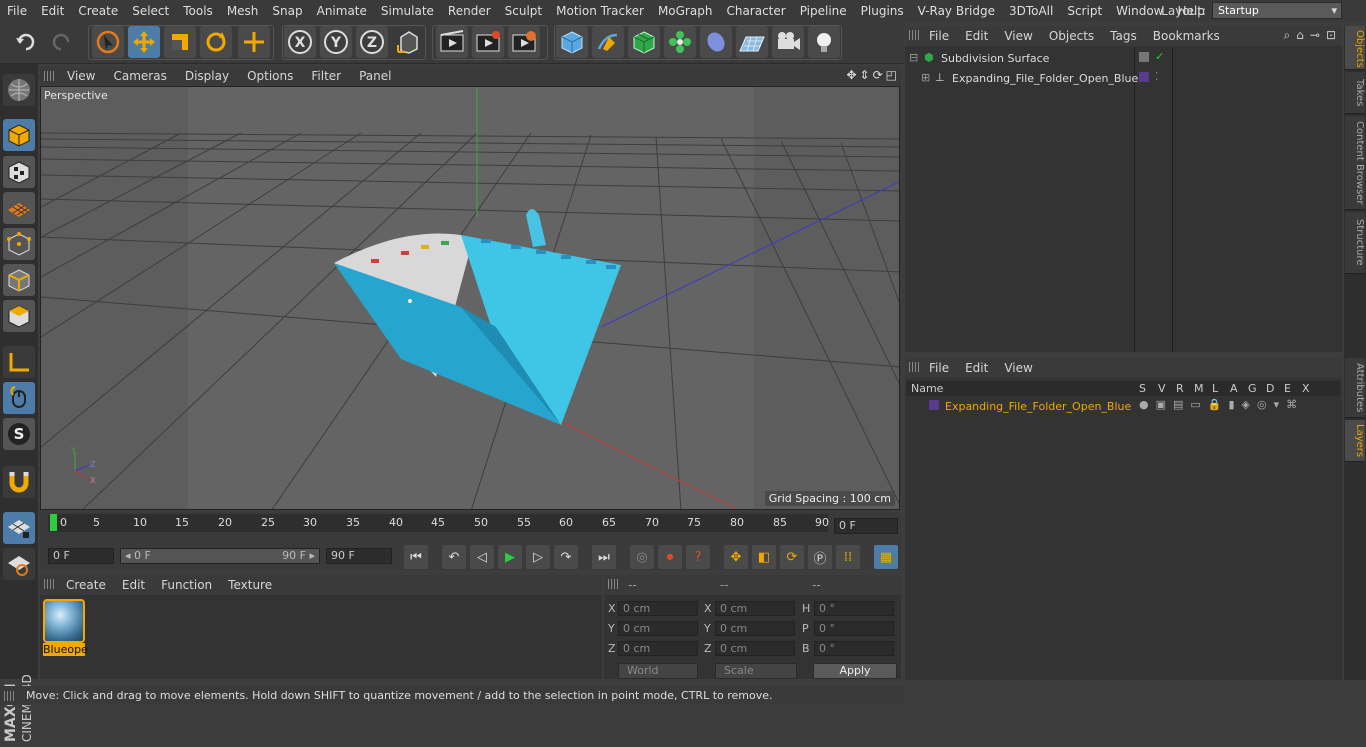 Image resolution: width=1366 pixels, height=747 pixels. What do you see at coordinates (644, 42) in the screenshot?
I see `subdivision-surface-icon` at bounding box center [644, 42].